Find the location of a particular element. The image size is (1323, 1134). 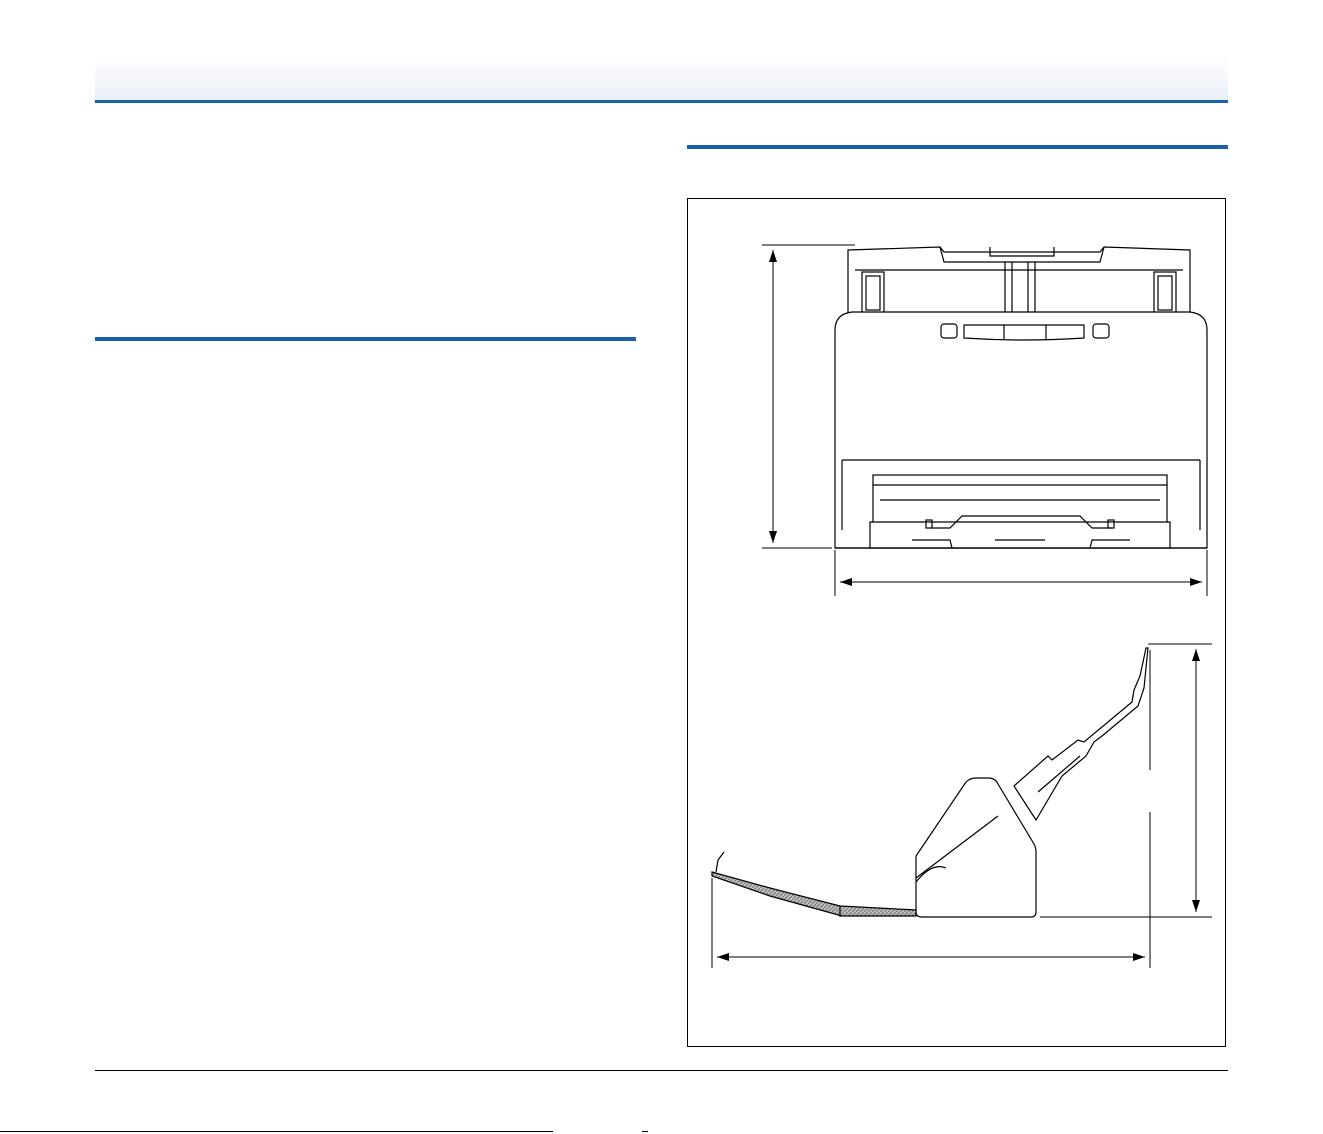

side-height-dimension is located at coordinates (1126, 780).